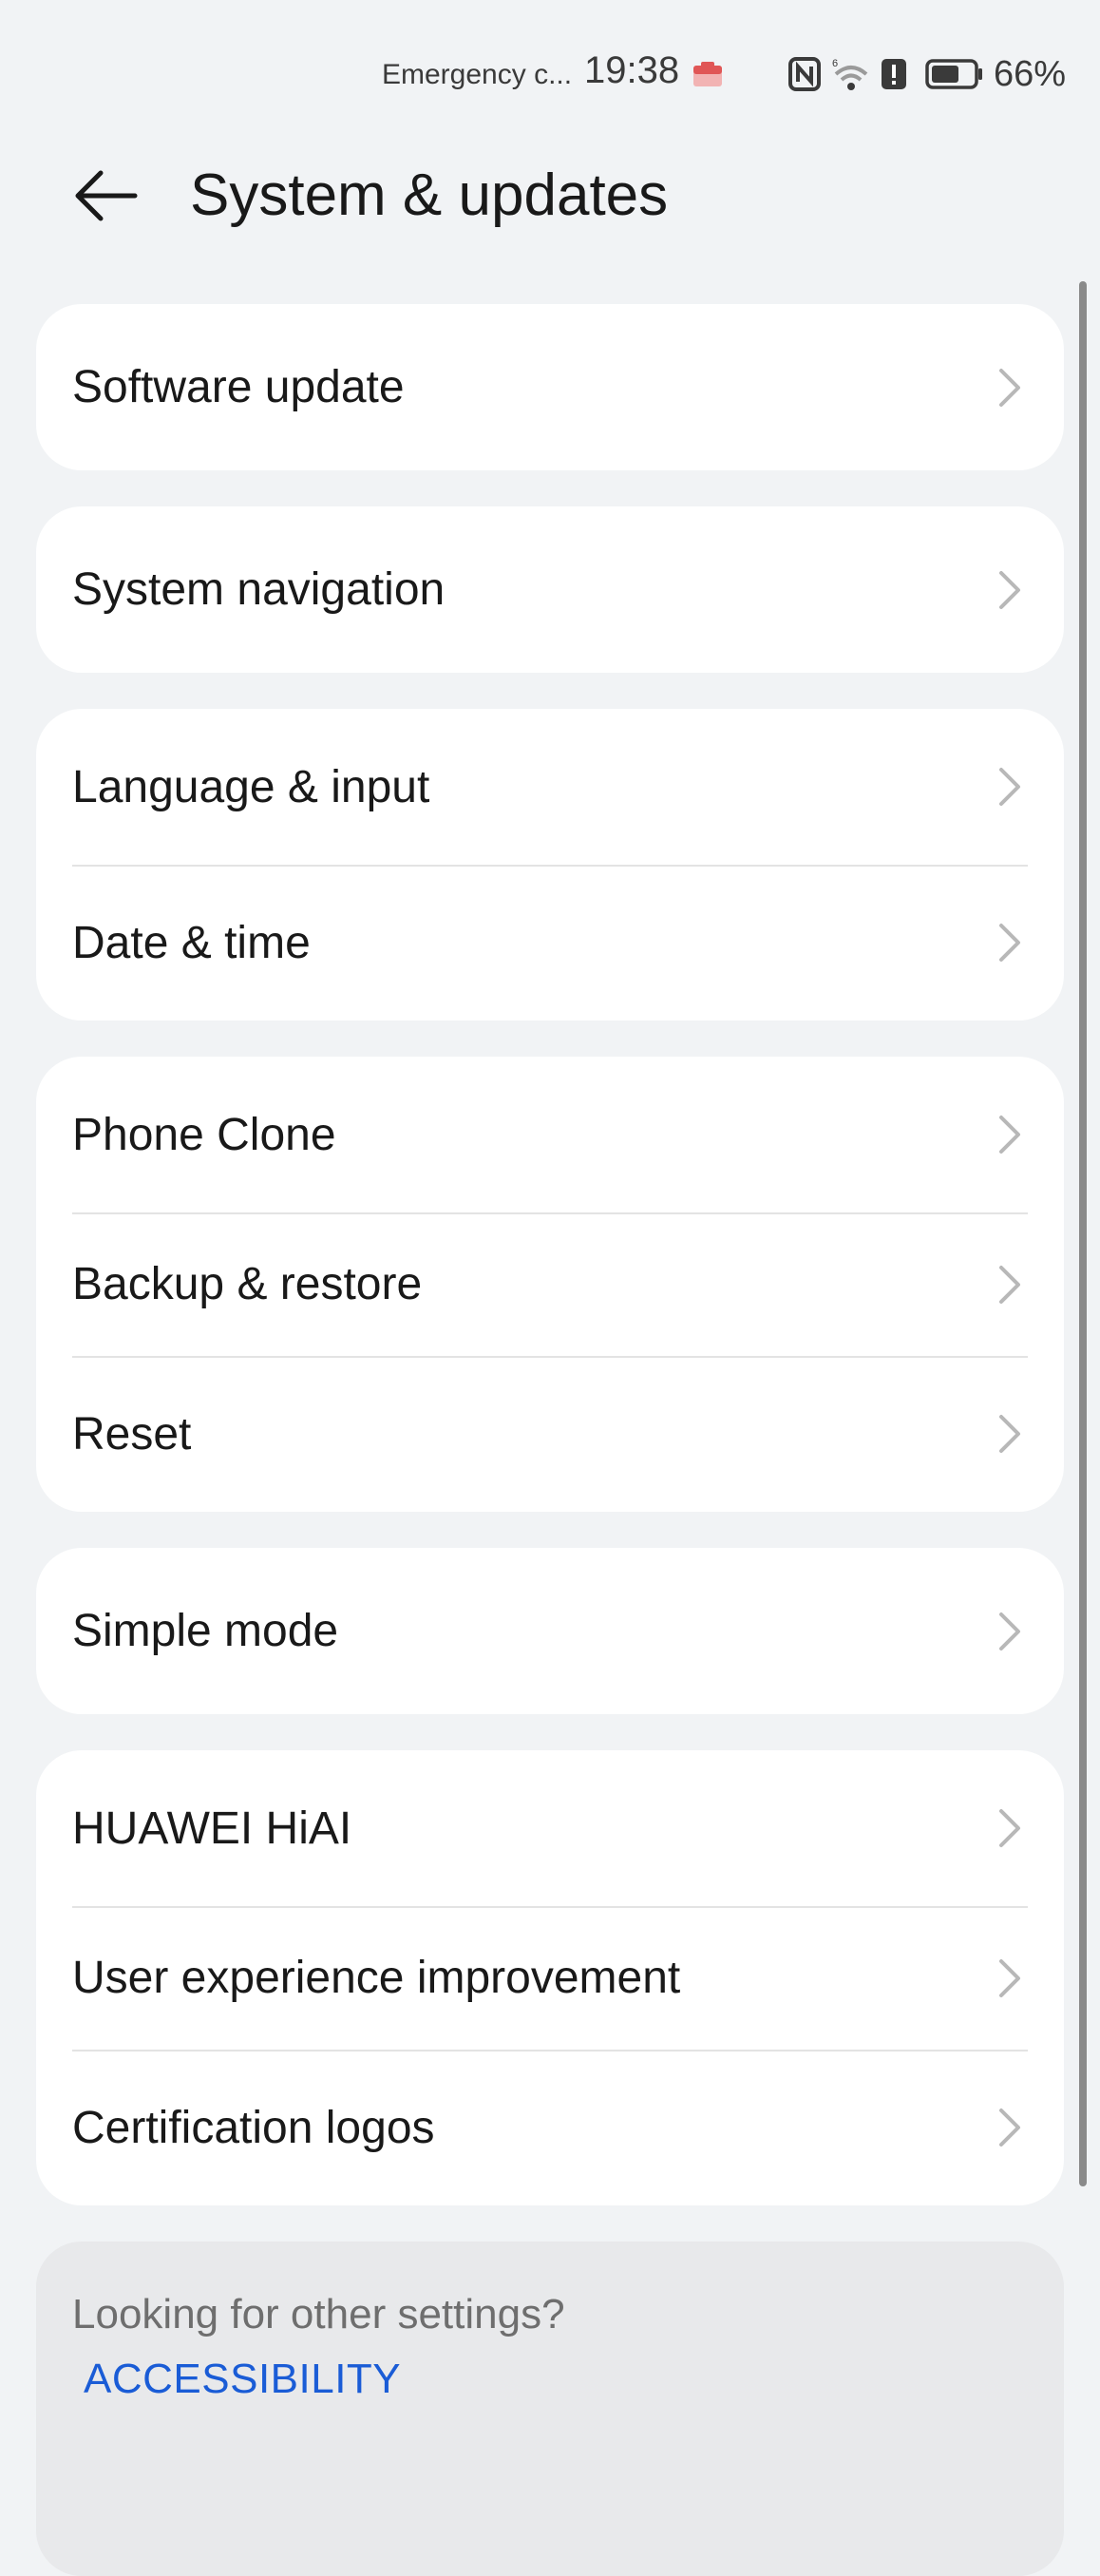 The height and width of the screenshot is (2576, 1100). Describe the element at coordinates (550, 1134) in the screenshot. I see `menu-item-phone-clone: Phone Clone` at that location.